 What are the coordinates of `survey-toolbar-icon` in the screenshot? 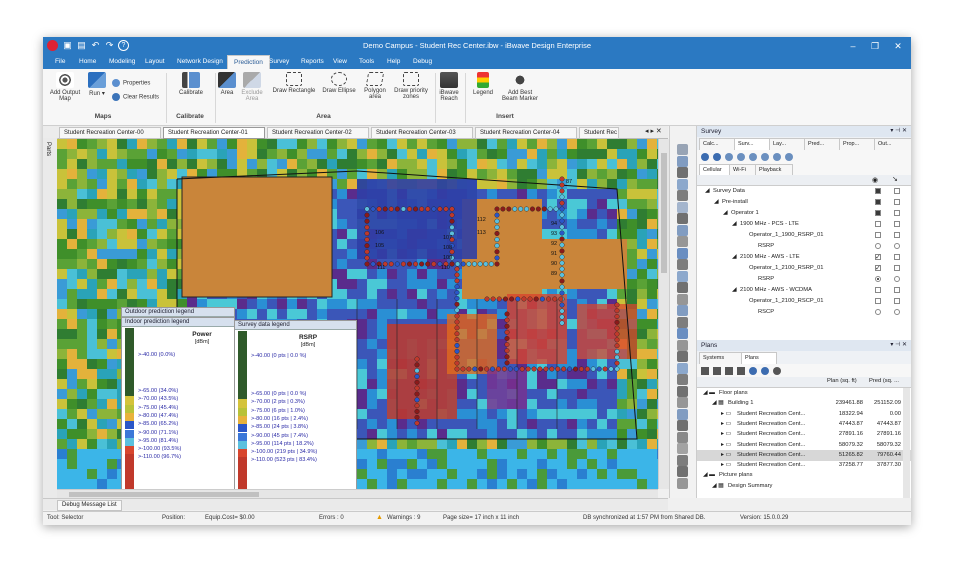 It's located at (741, 157).